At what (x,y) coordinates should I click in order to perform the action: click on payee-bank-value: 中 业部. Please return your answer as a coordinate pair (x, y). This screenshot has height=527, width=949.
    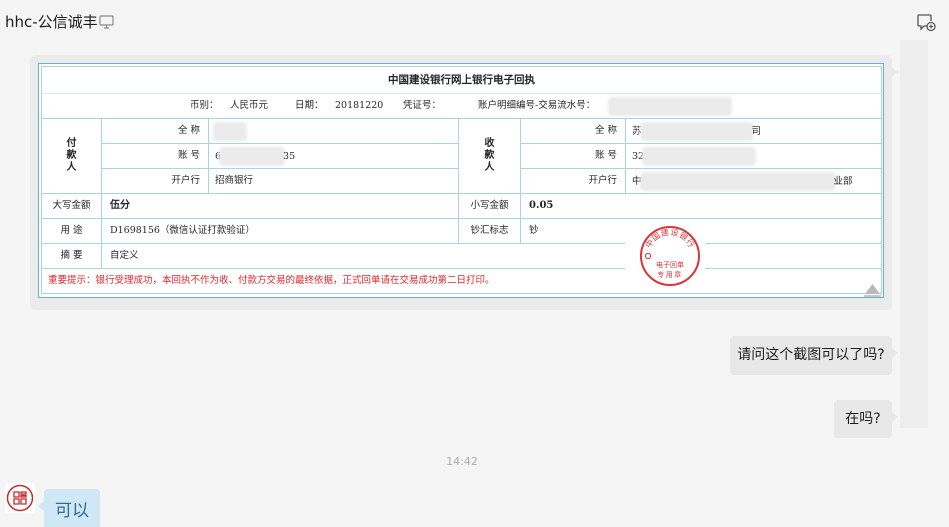
    Looking at the image, I should click on (753, 181).